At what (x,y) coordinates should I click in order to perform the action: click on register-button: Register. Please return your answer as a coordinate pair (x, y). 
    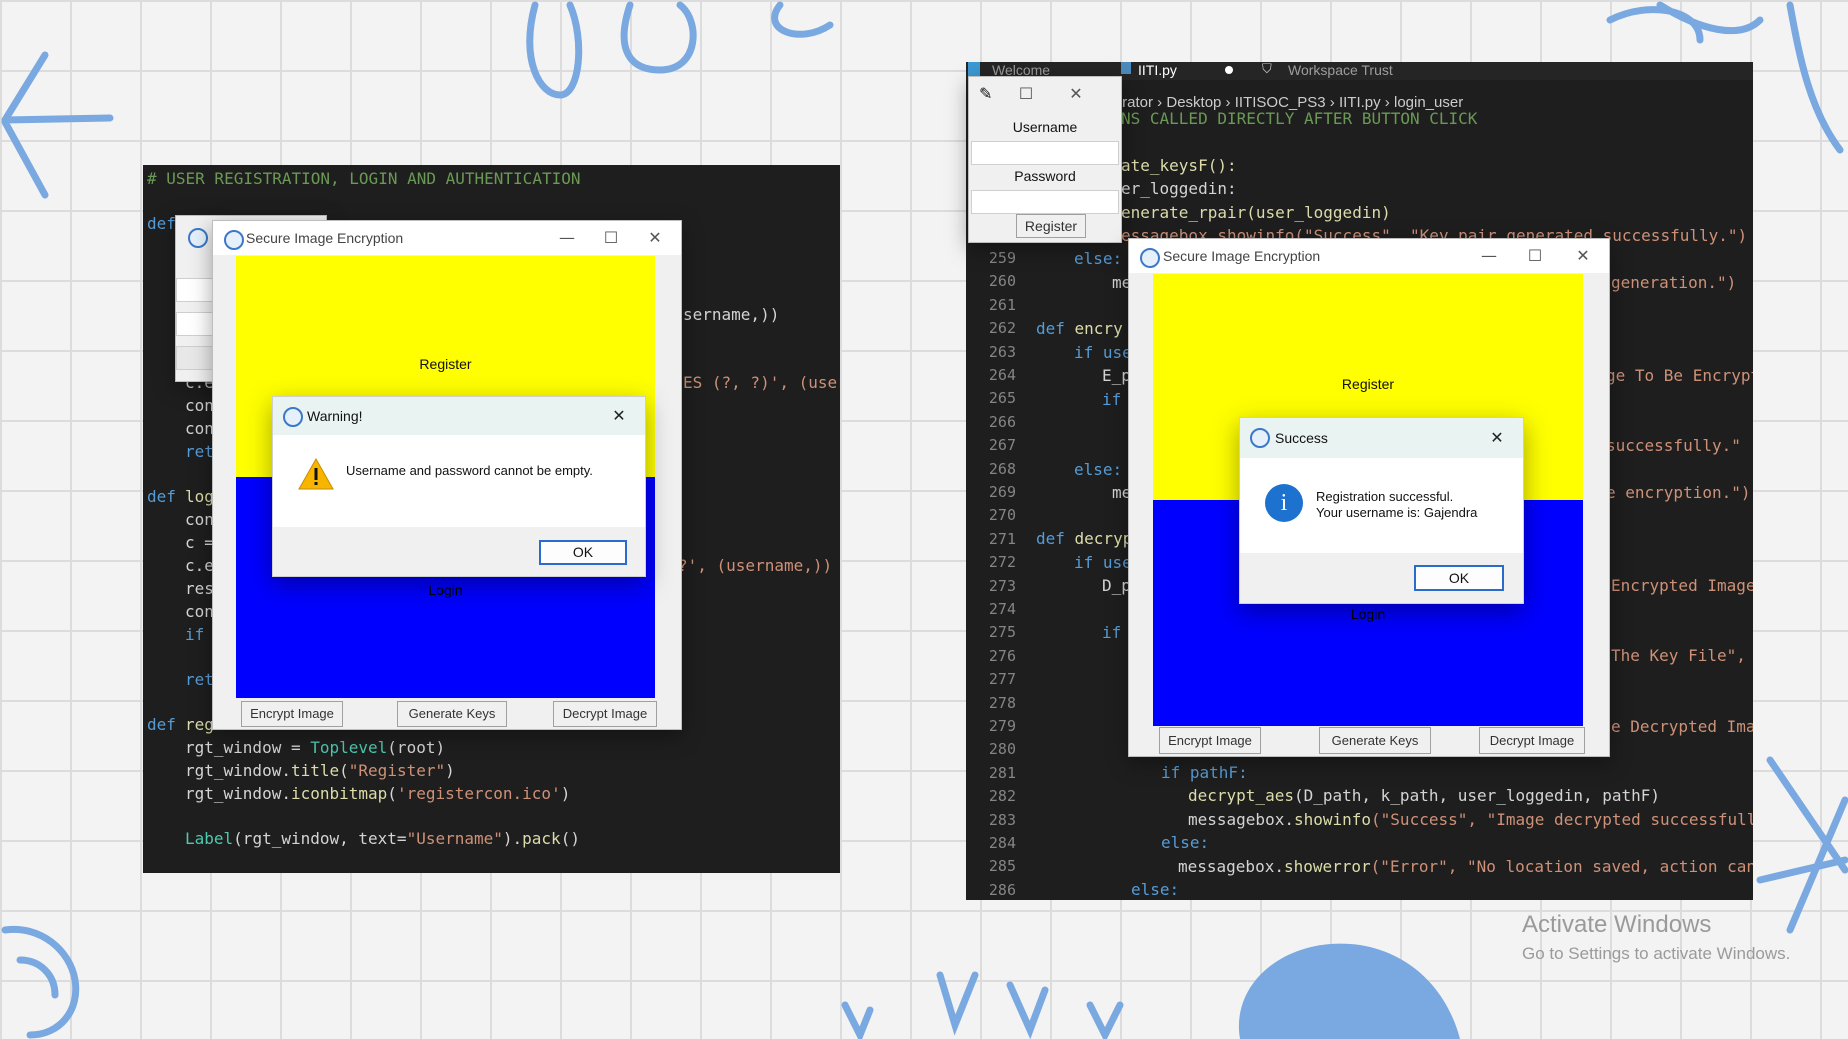
    Looking at the image, I should click on (1051, 226).